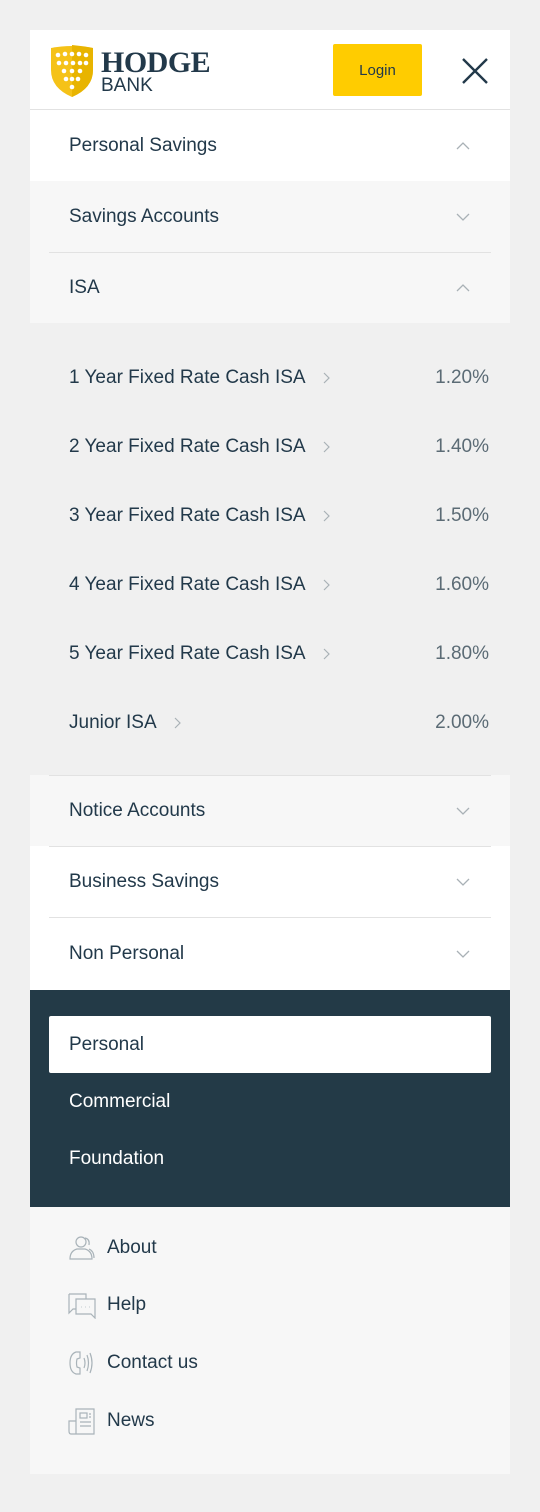  Describe the element at coordinates (113, 722) in the screenshot. I see `isa-product-name: Junior ISA` at that location.